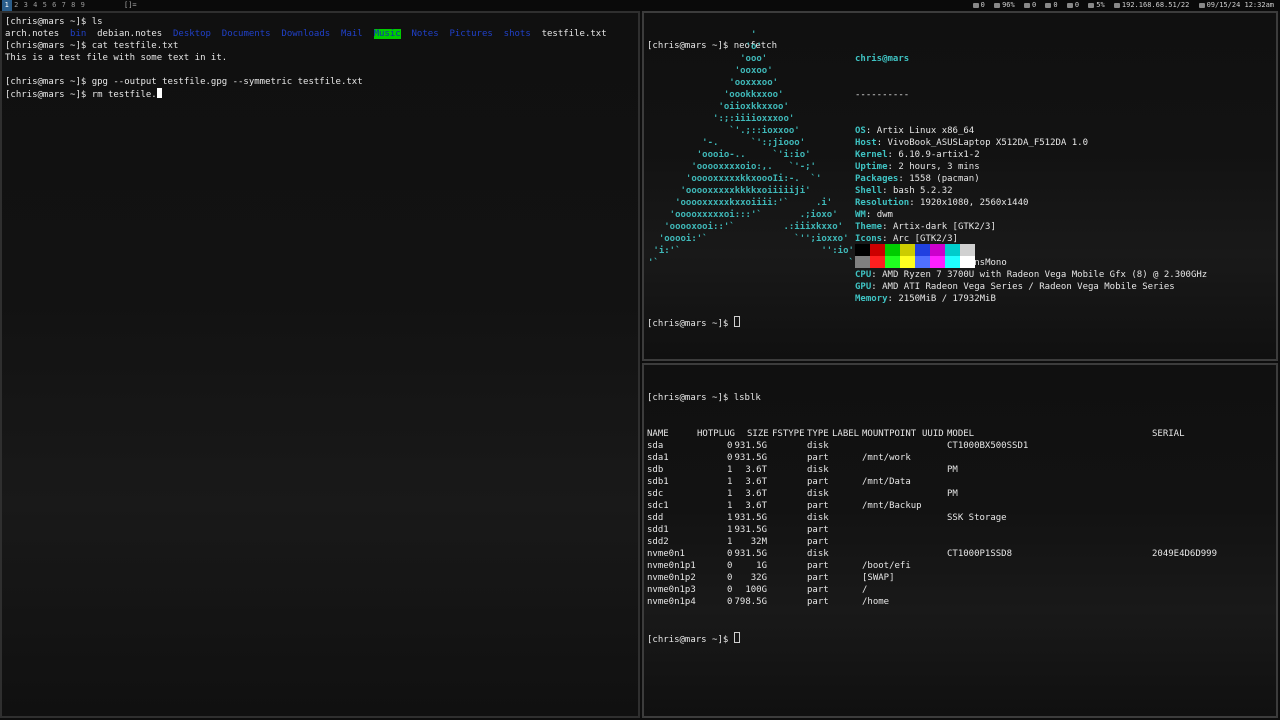 This screenshot has width=1280, height=720. I want to click on column-header: NAME, so click(658, 434).